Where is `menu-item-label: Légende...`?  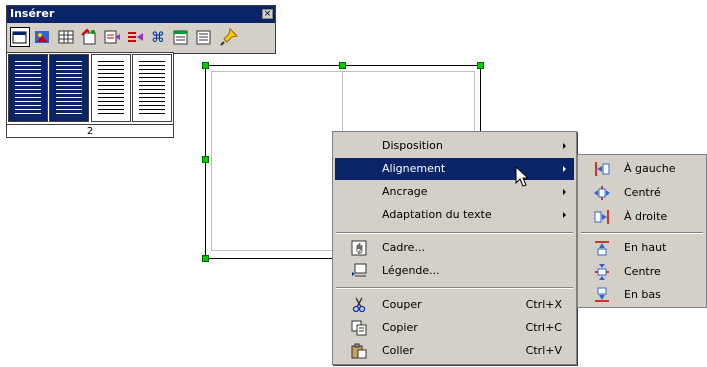
menu-item-label: Légende... is located at coordinates (411, 270).